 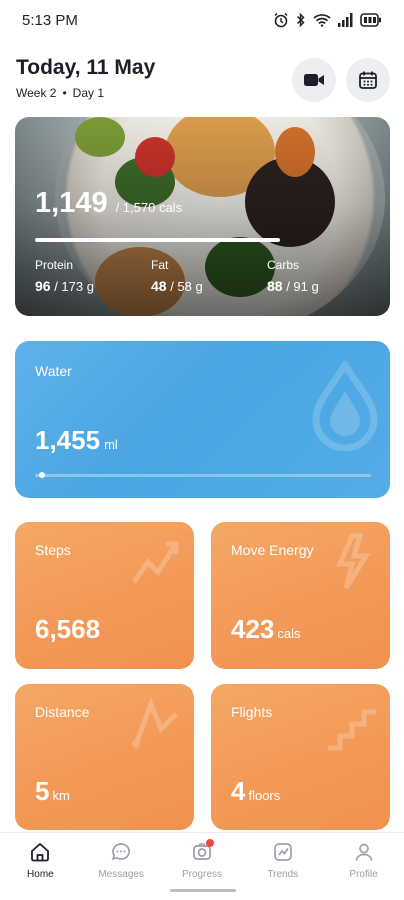 I want to click on flights-decor-icon, so click(x=352, y=730).